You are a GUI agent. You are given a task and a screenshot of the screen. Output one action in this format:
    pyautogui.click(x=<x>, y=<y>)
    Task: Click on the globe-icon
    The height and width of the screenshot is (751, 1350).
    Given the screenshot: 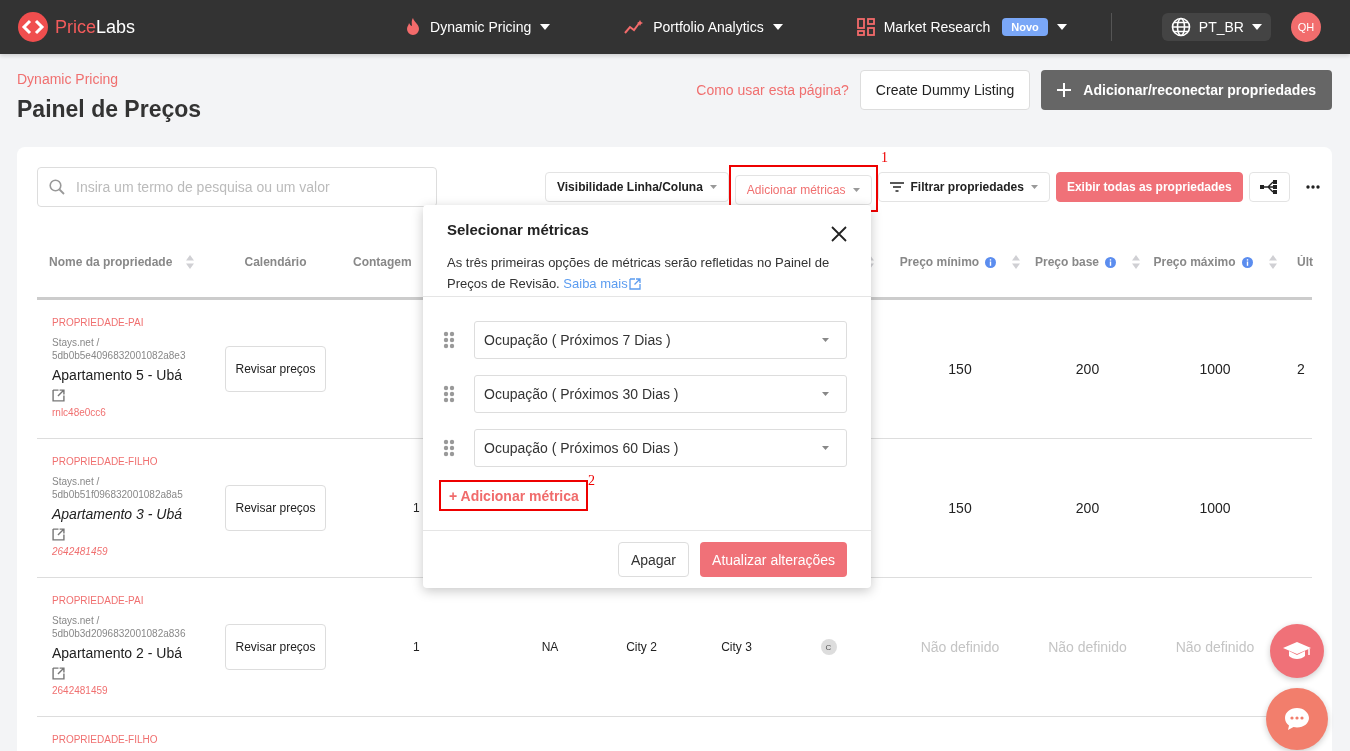 What is the action you would take?
    pyautogui.click(x=1180, y=27)
    